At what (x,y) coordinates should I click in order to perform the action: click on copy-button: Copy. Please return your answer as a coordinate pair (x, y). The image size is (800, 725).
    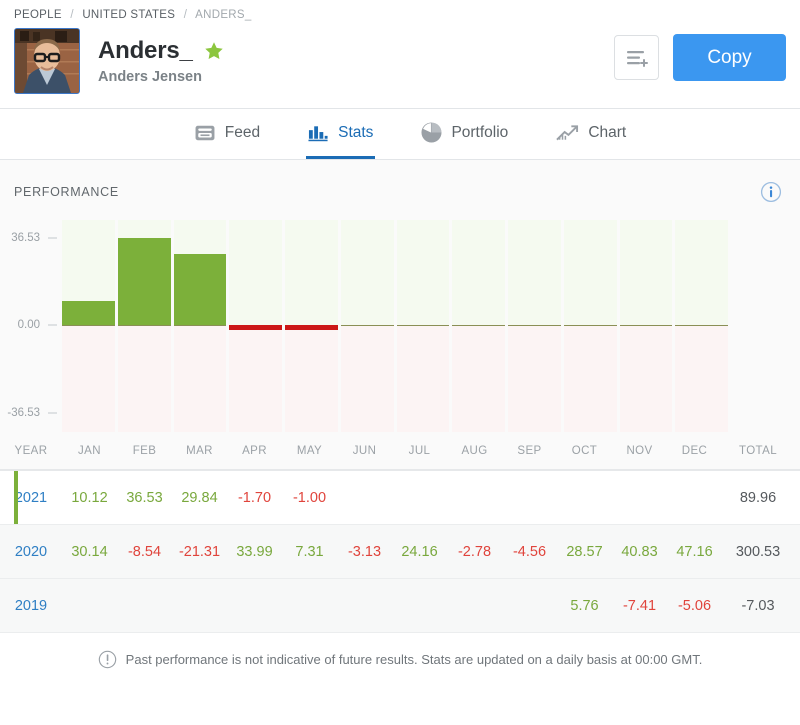
    Looking at the image, I should click on (729, 57).